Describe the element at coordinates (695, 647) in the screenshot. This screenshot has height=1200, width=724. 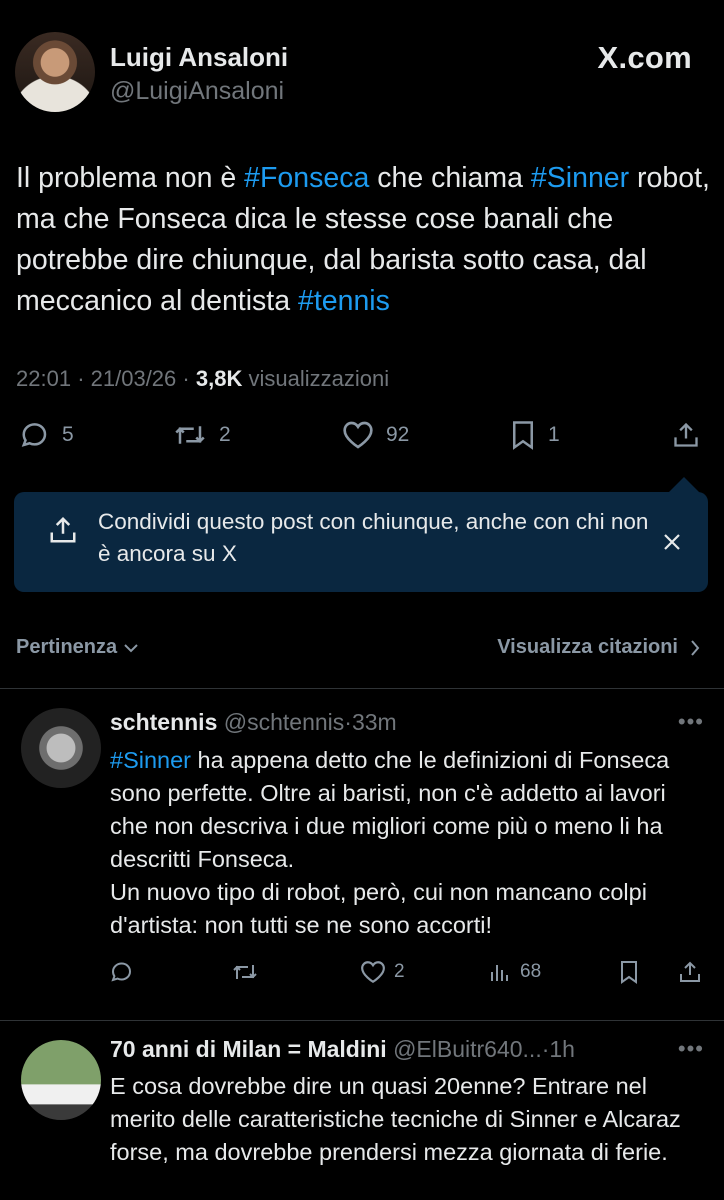
I see `chevron-right-icon` at that location.